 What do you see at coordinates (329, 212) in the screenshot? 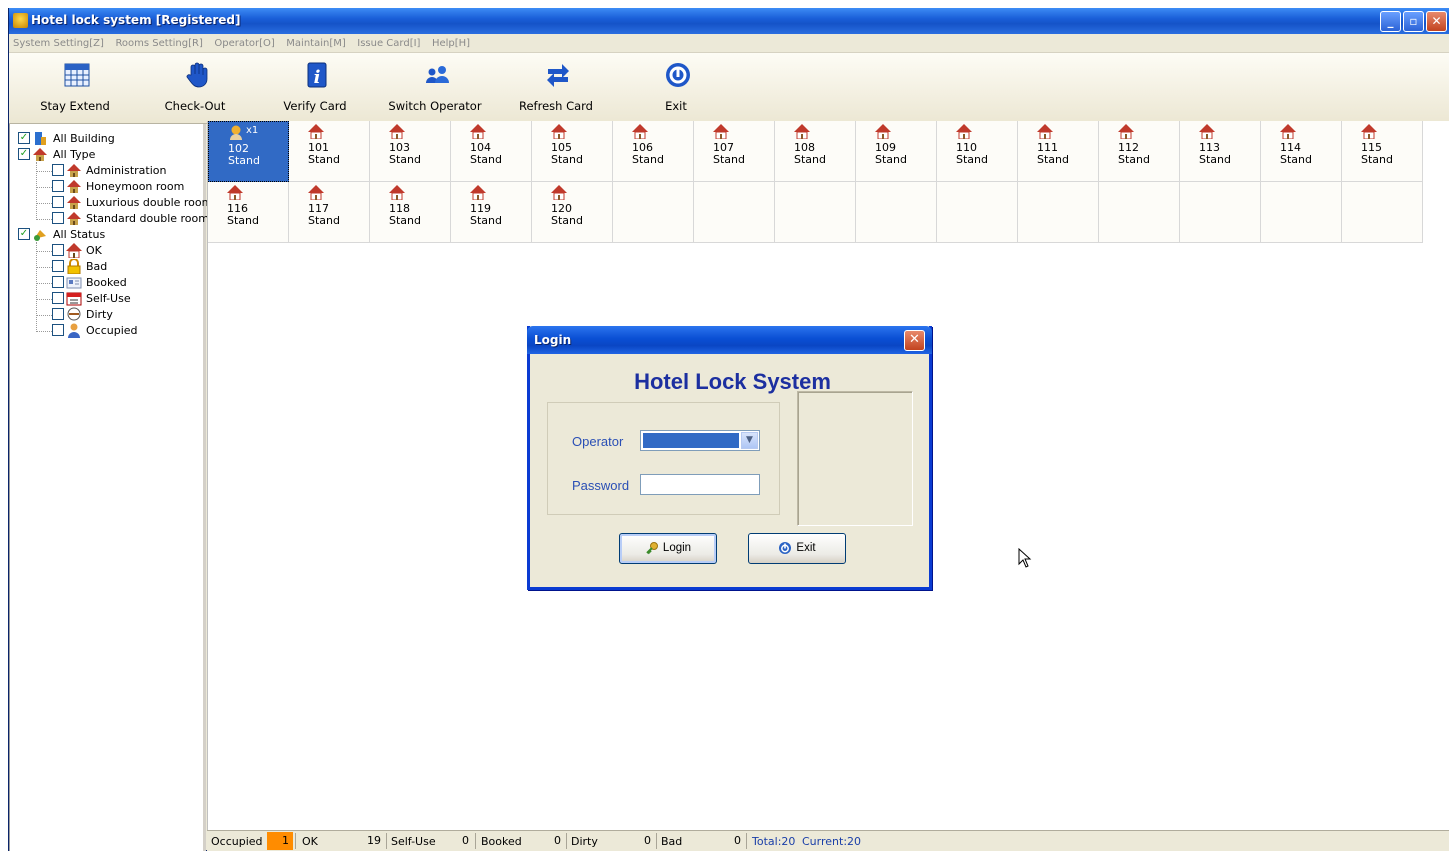
I see `room-tile: 117 Stand` at bounding box center [329, 212].